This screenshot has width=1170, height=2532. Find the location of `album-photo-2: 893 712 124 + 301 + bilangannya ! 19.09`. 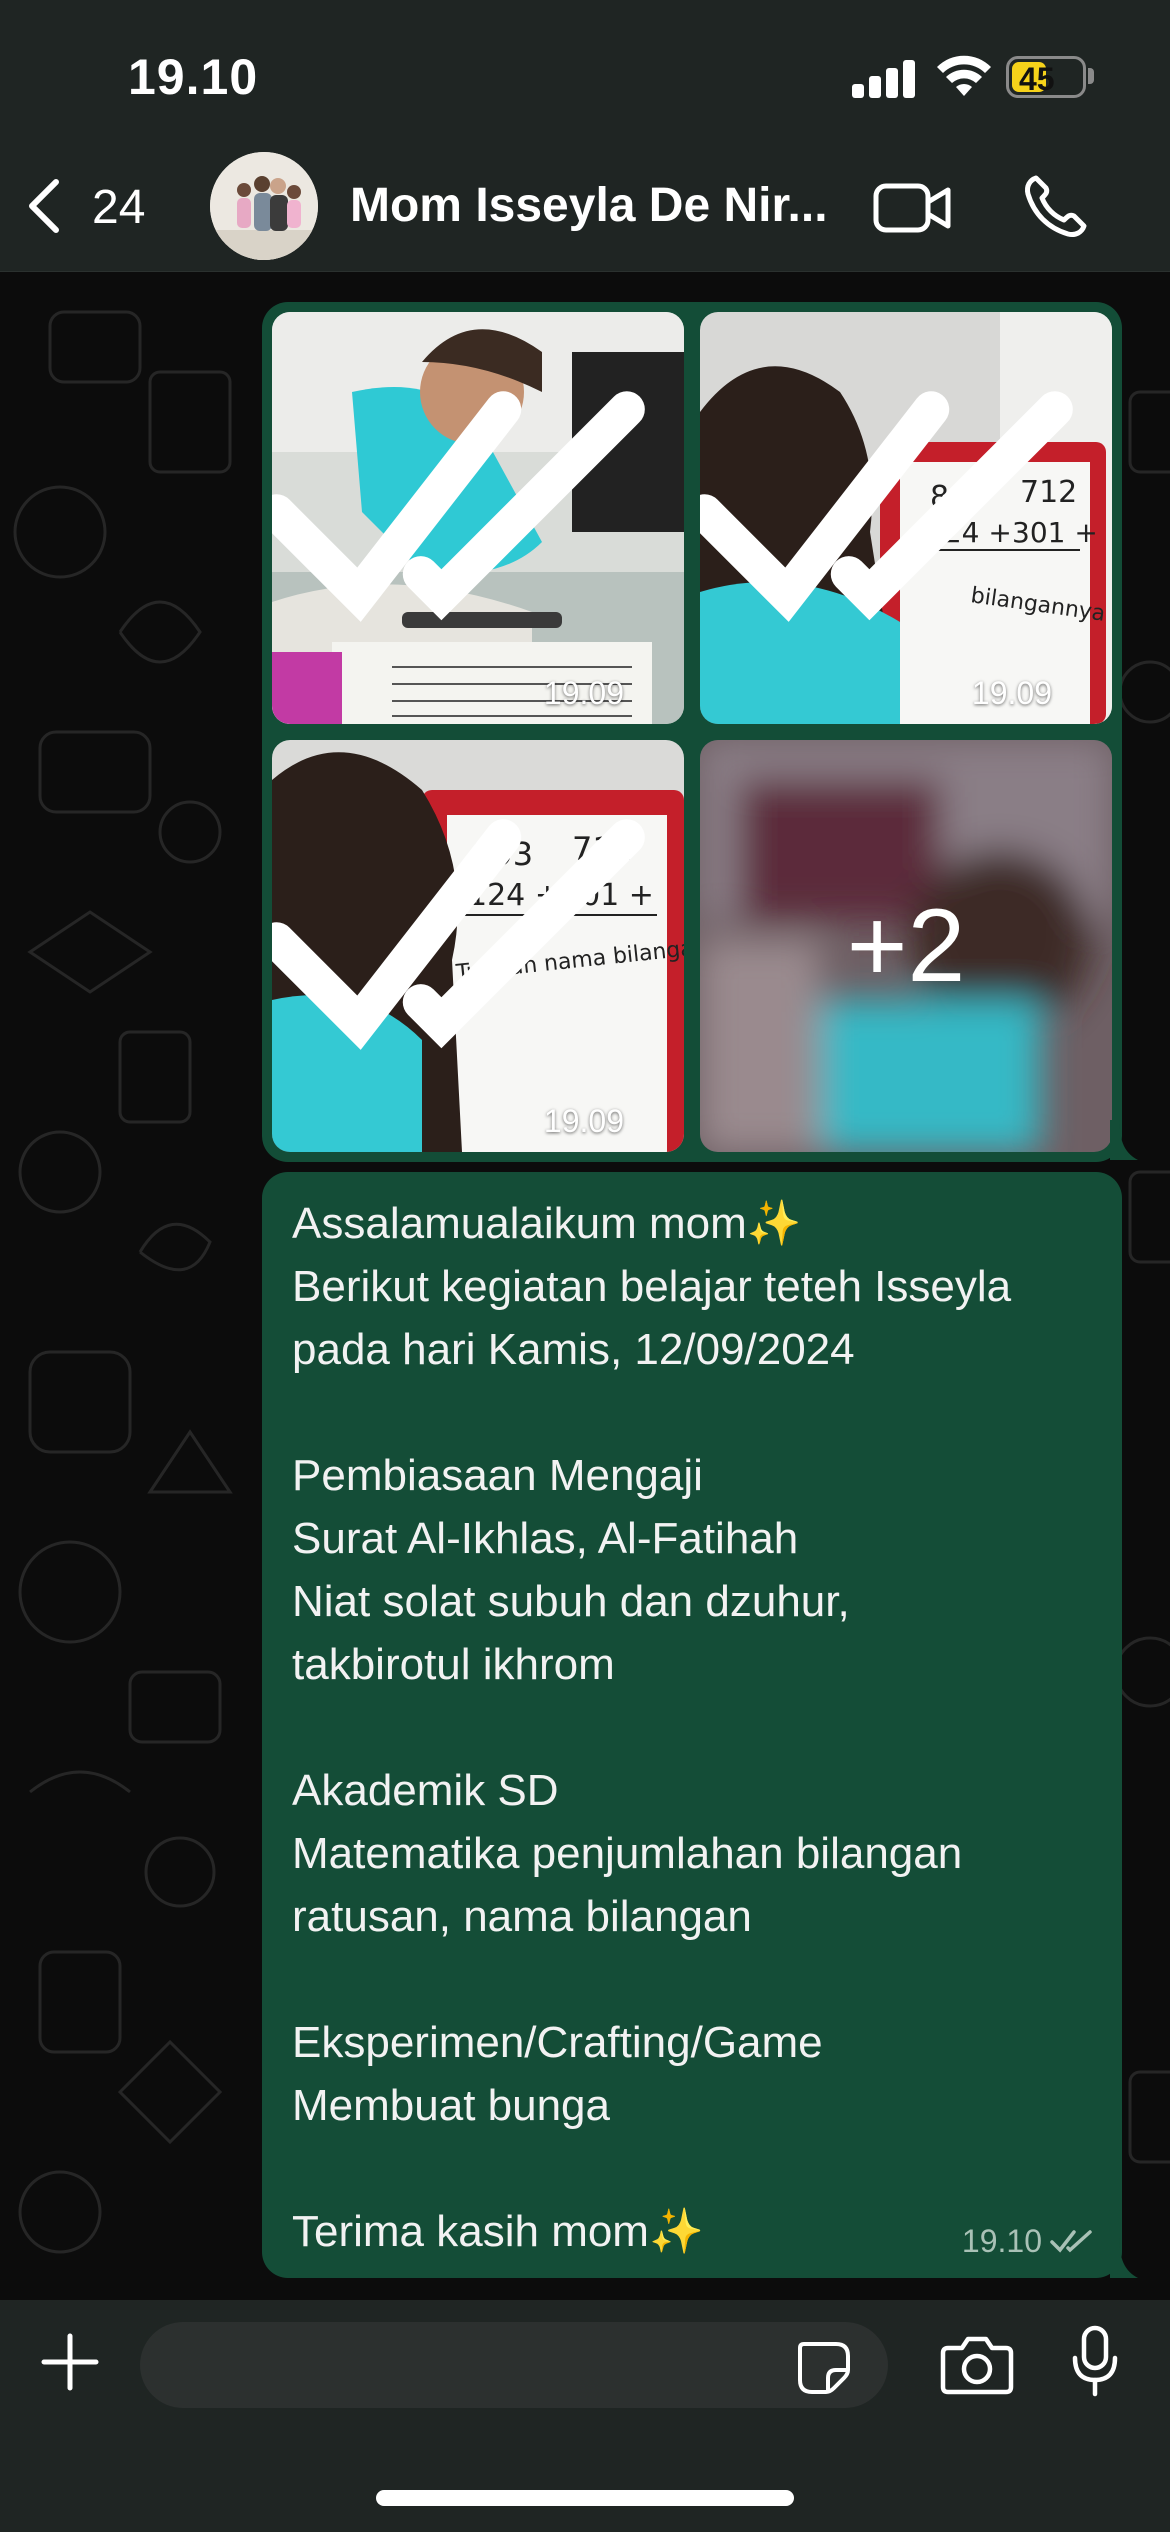

album-photo-2: 893 712 124 + 301 + bilangannya ! 19.09 is located at coordinates (906, 518).